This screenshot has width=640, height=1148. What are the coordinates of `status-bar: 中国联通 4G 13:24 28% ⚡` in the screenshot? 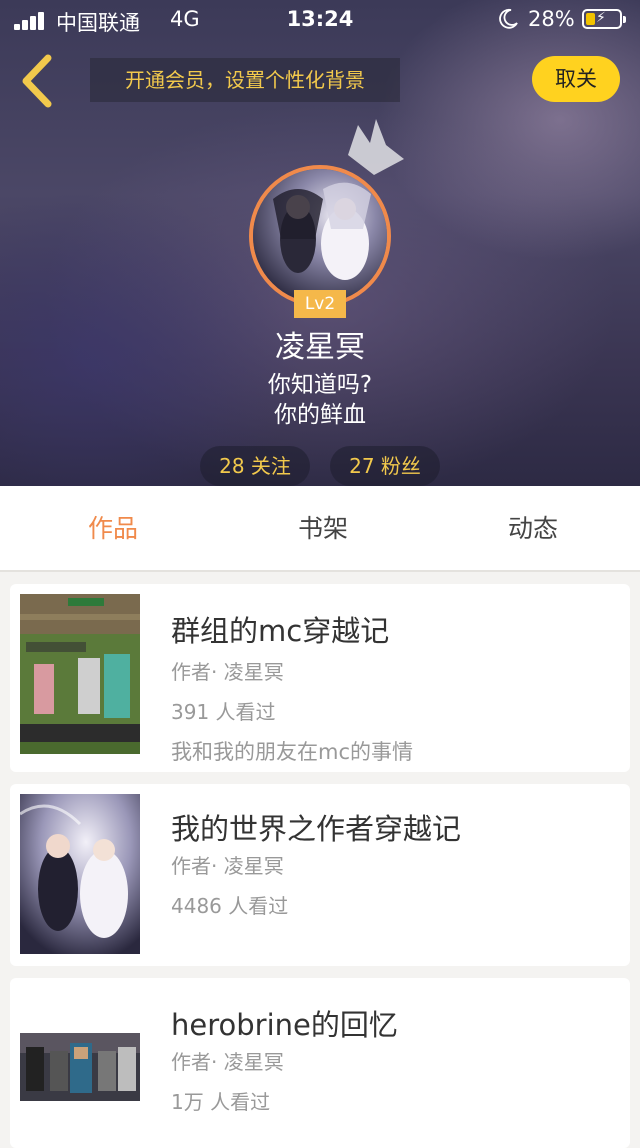 It's located at (320, 20).